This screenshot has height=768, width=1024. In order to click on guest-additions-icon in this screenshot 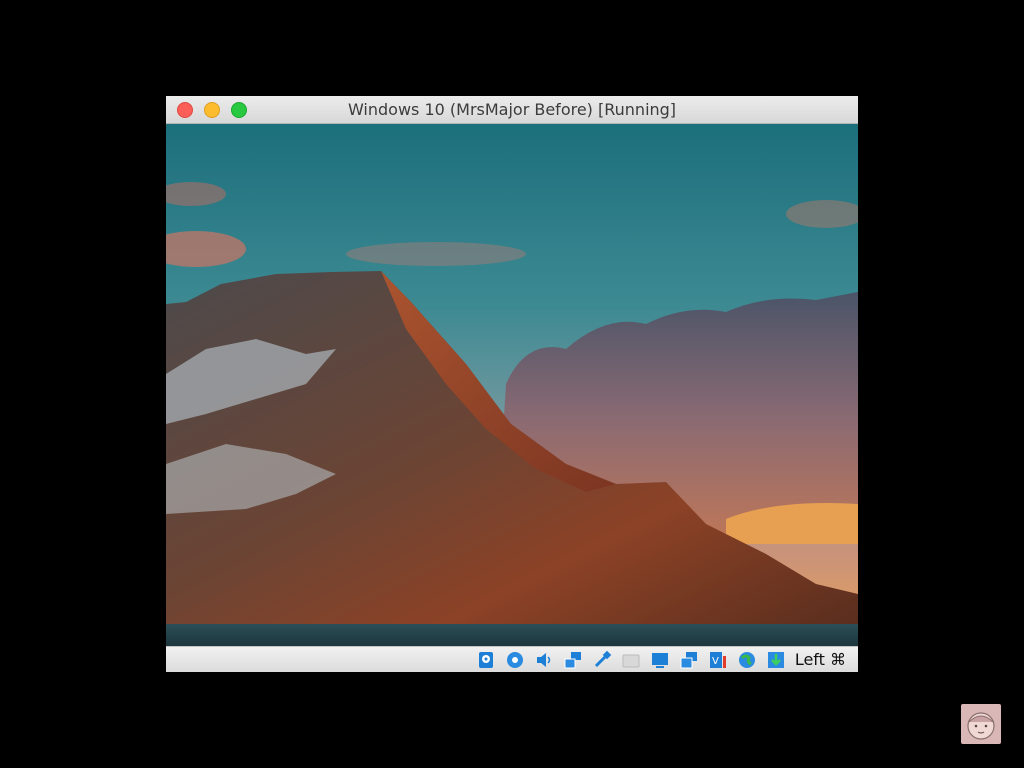, I will do `click(747, 660)`.